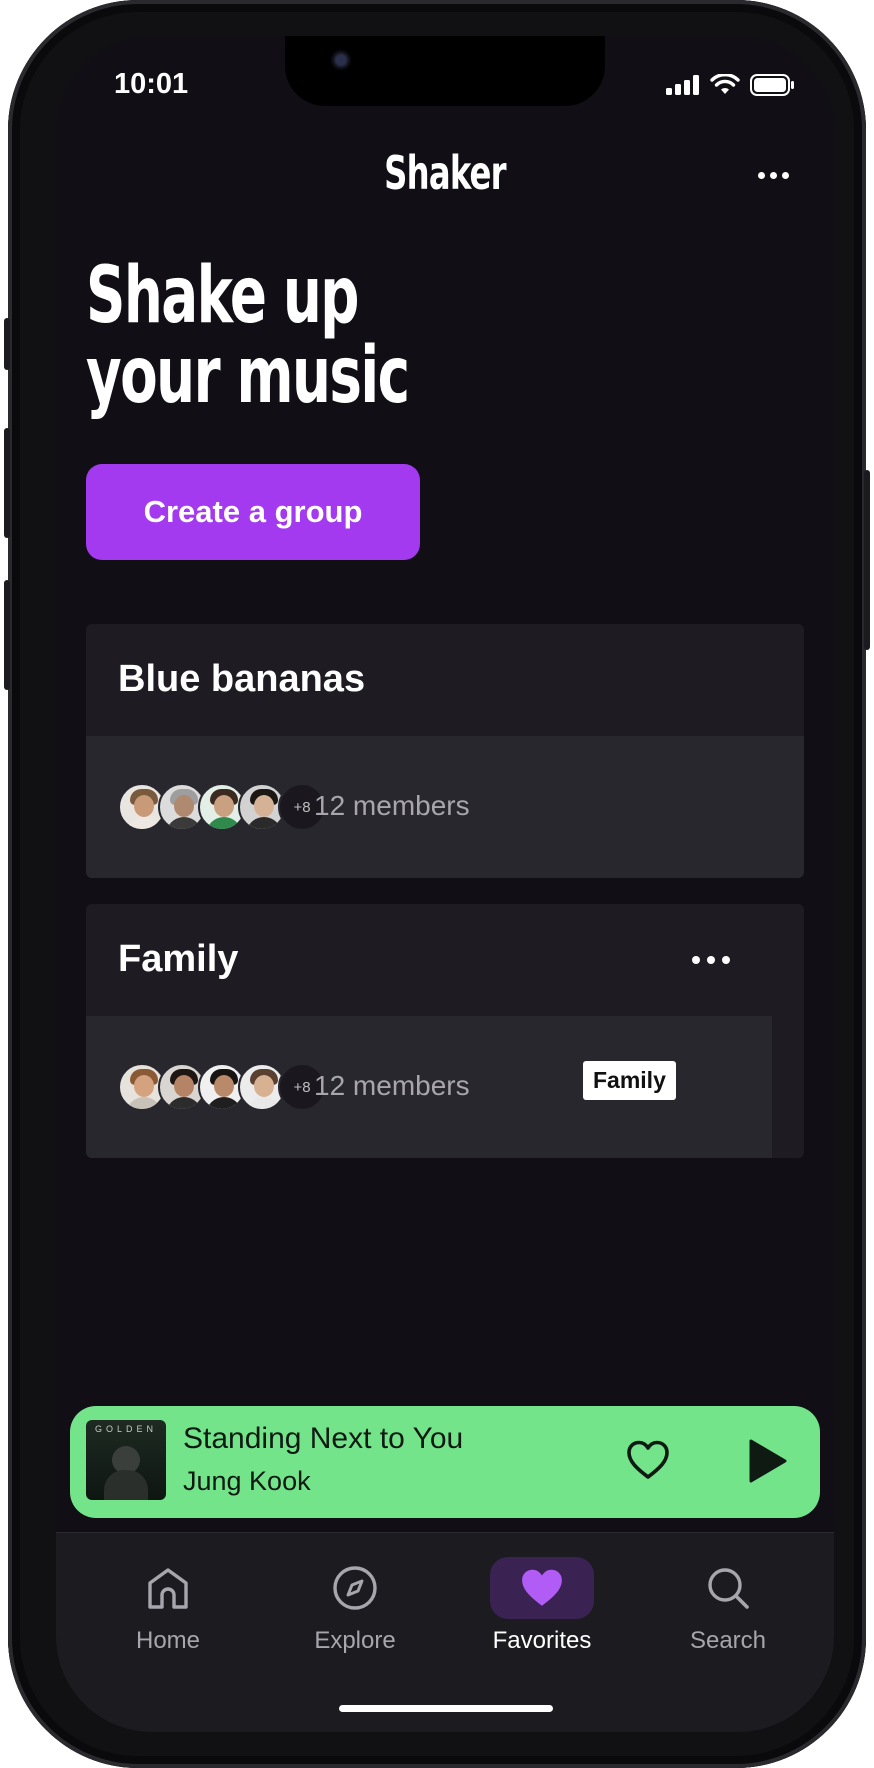 The image size is (874, 1768). Describe the element at coordinates (772, 85) in the screenshot. I see `battery-icon` at that location.